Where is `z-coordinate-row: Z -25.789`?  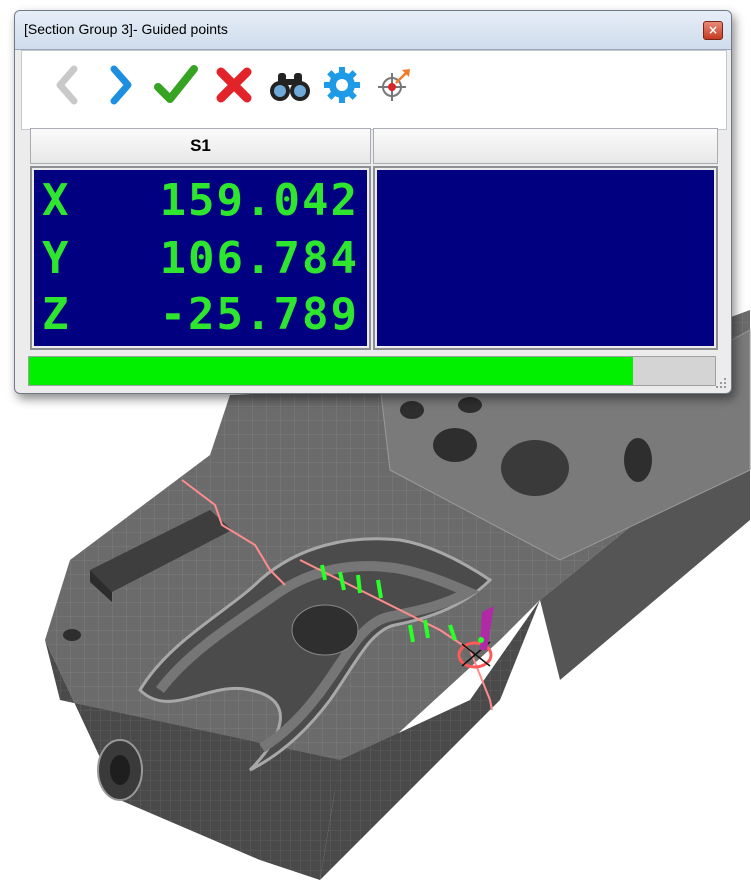 z-coordinate-row: Z -25.789 is located at coordinates (200, 315).